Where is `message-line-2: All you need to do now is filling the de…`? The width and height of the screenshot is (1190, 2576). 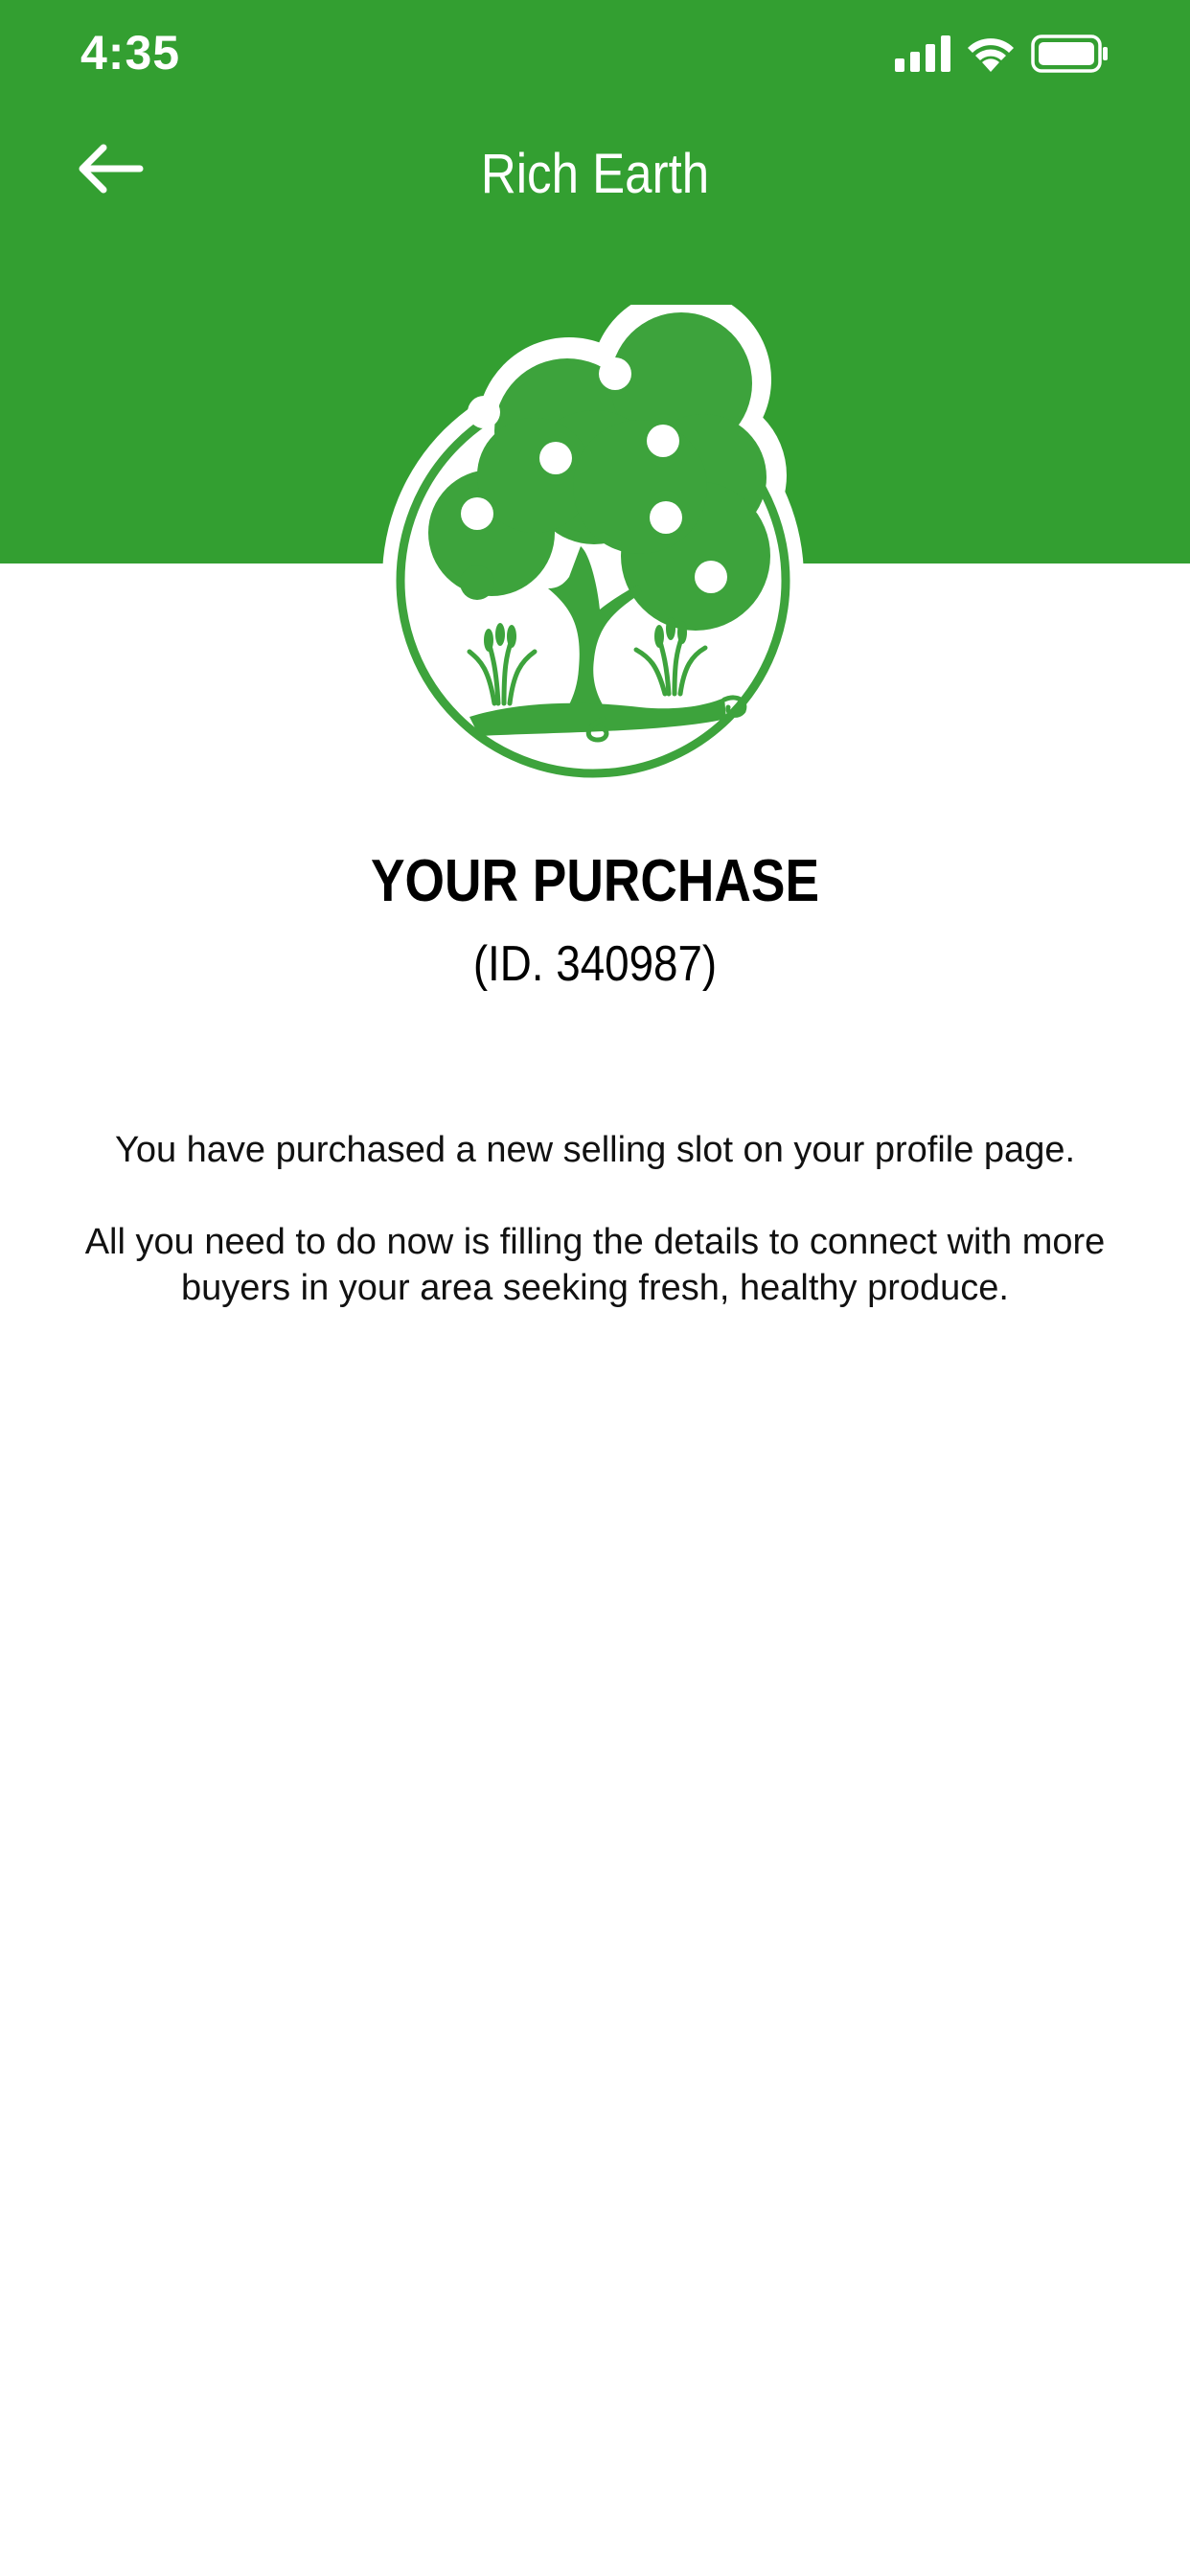 message-line-2: All you need to do now is filling the de… is located at coordinates (595, 1265).